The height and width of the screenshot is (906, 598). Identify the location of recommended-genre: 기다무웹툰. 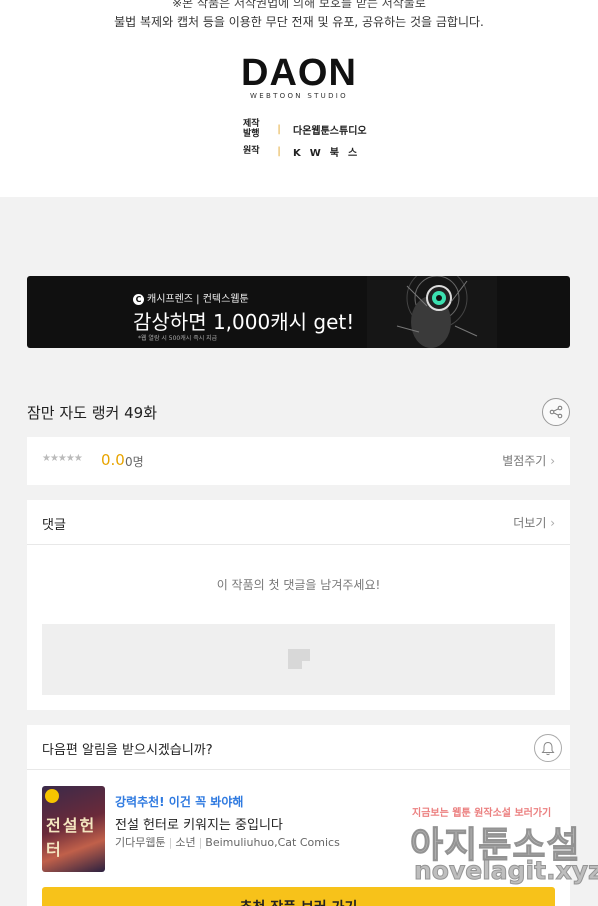
(140, 842).